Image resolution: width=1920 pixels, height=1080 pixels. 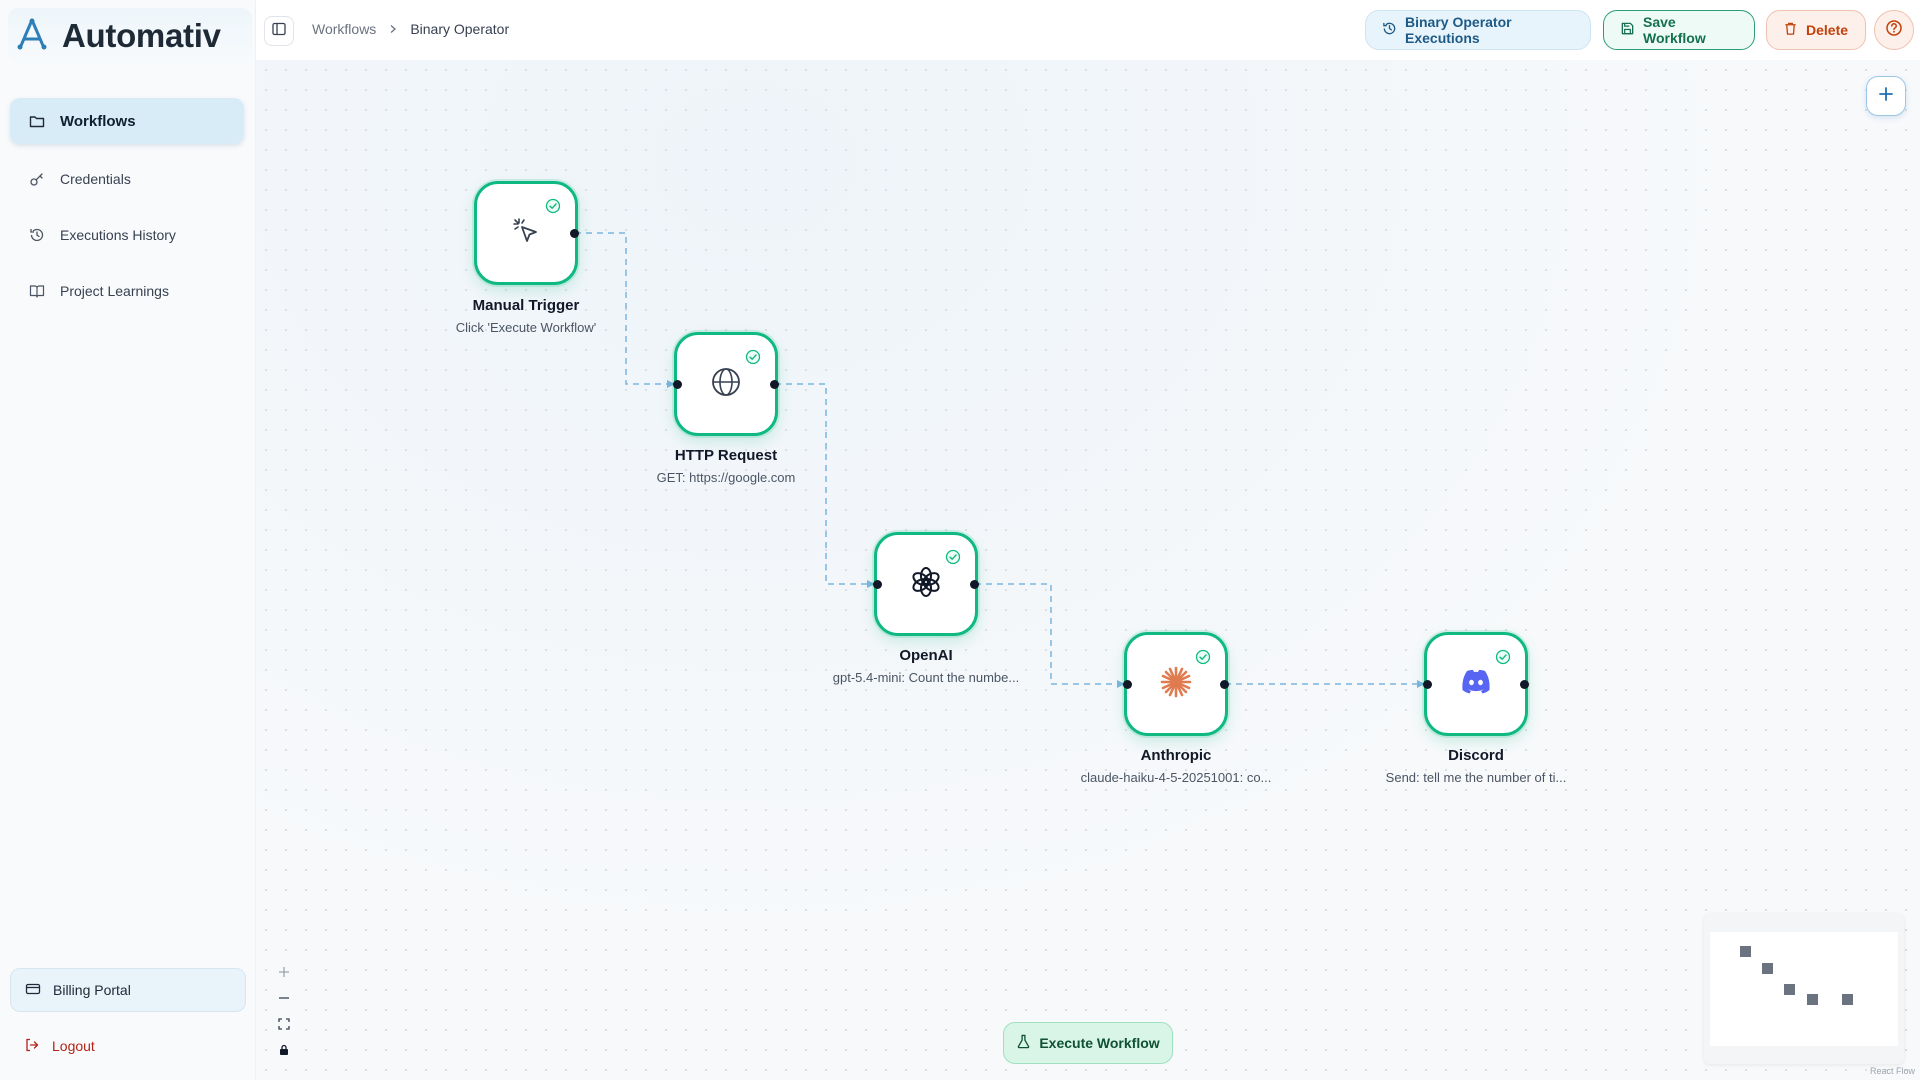 I want to click on lock-icon, so click(x=284, y=1052).